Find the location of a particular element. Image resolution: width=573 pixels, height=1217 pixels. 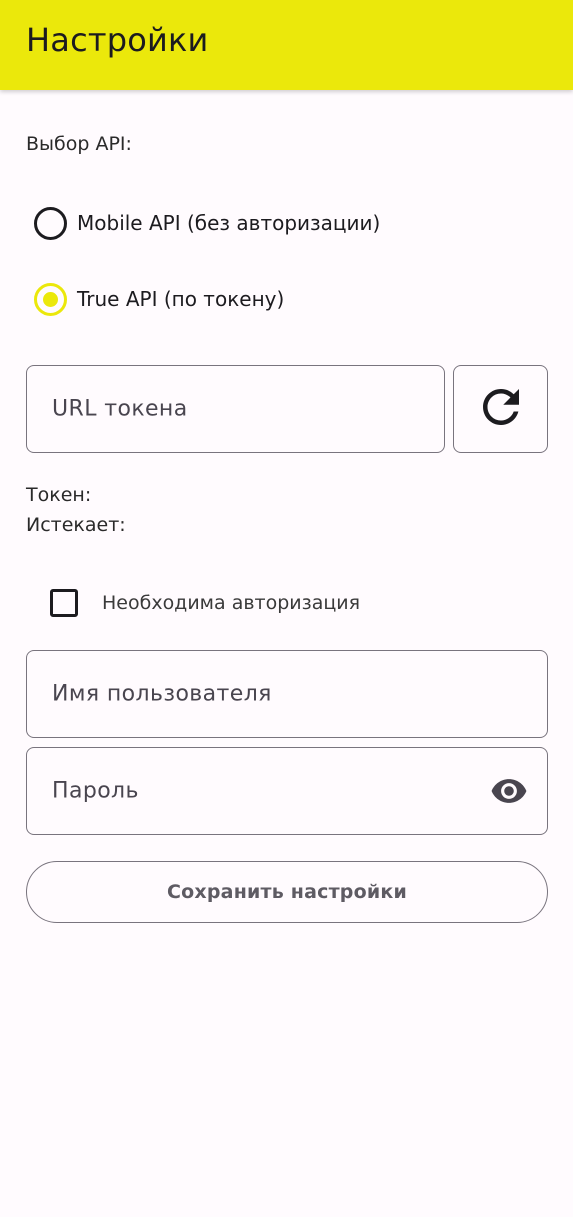

auth-required-checkbox-row: Необходима авторизация is located at coordinates (205, 603).